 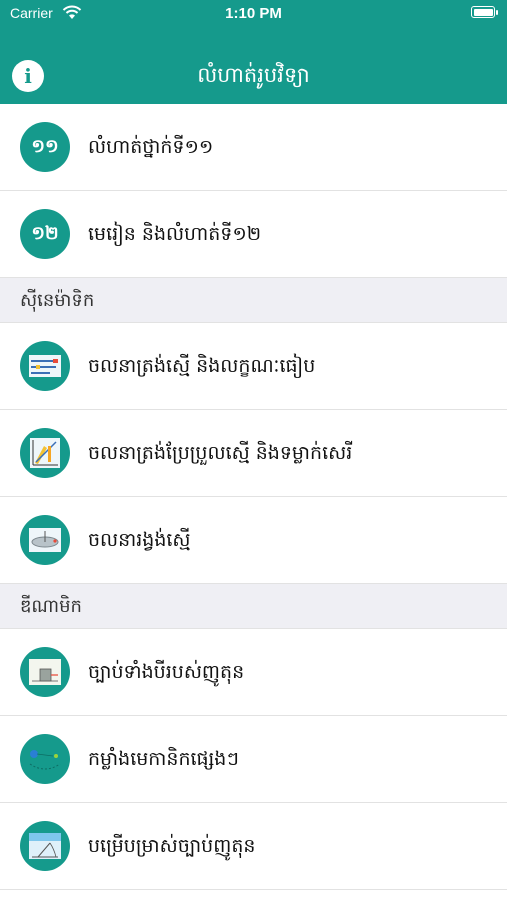 I want to click on list-item-grade-12: ១២ មេរៀន និងលំហាត់ទី១២, so click(x=253, y=234).